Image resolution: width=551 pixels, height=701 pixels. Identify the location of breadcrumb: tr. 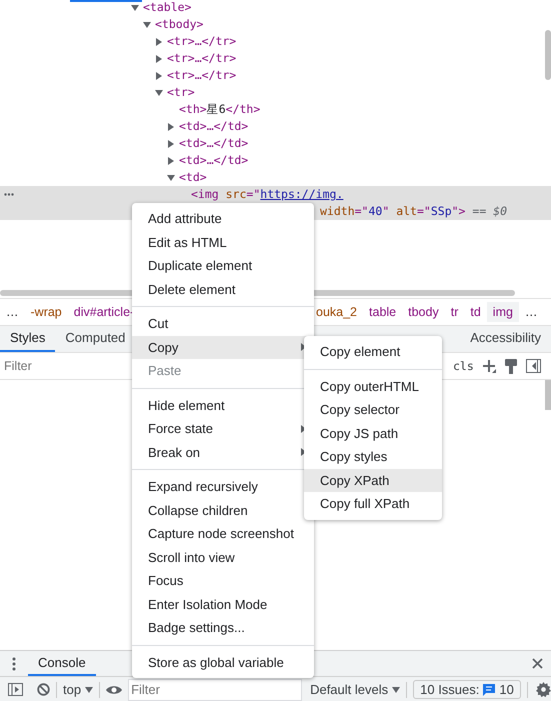
(454, 312).